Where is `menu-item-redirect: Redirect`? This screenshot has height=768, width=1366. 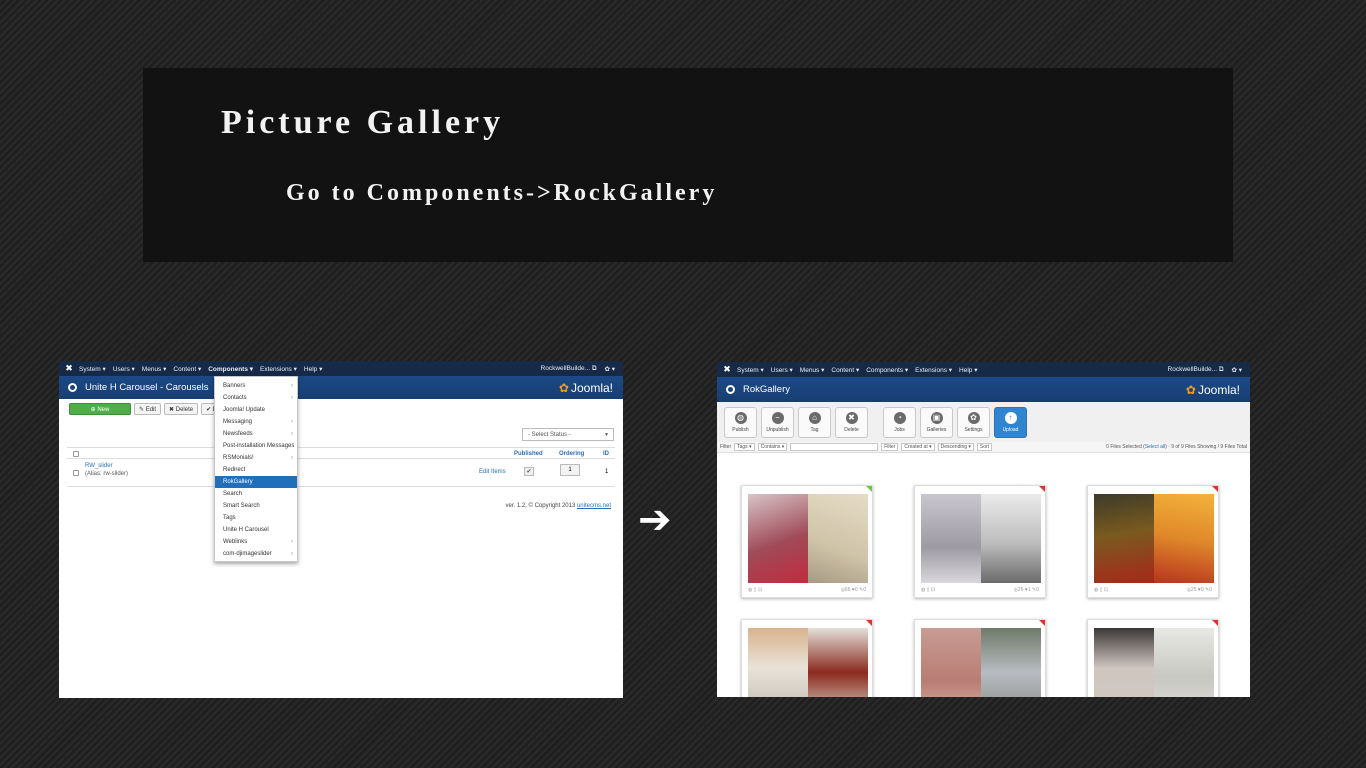
menu-item-redirect: Redirect is located at coordinates (256, 470).